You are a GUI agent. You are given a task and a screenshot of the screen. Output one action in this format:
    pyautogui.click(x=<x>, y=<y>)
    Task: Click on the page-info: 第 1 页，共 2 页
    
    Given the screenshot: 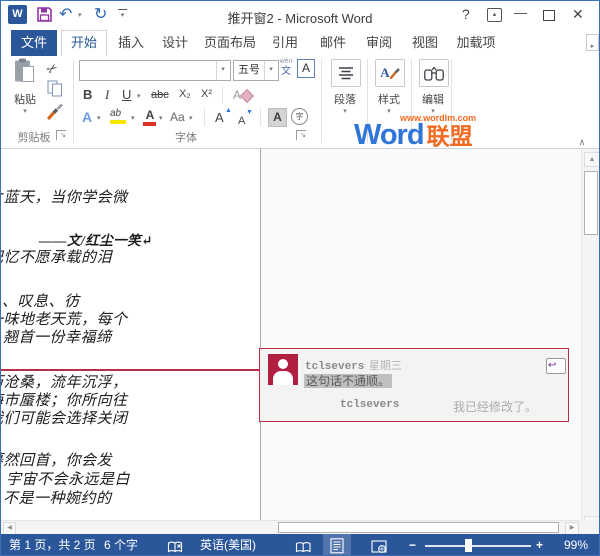 What is the action you would take?
    pyautogui.click(x=52, y=544)
    